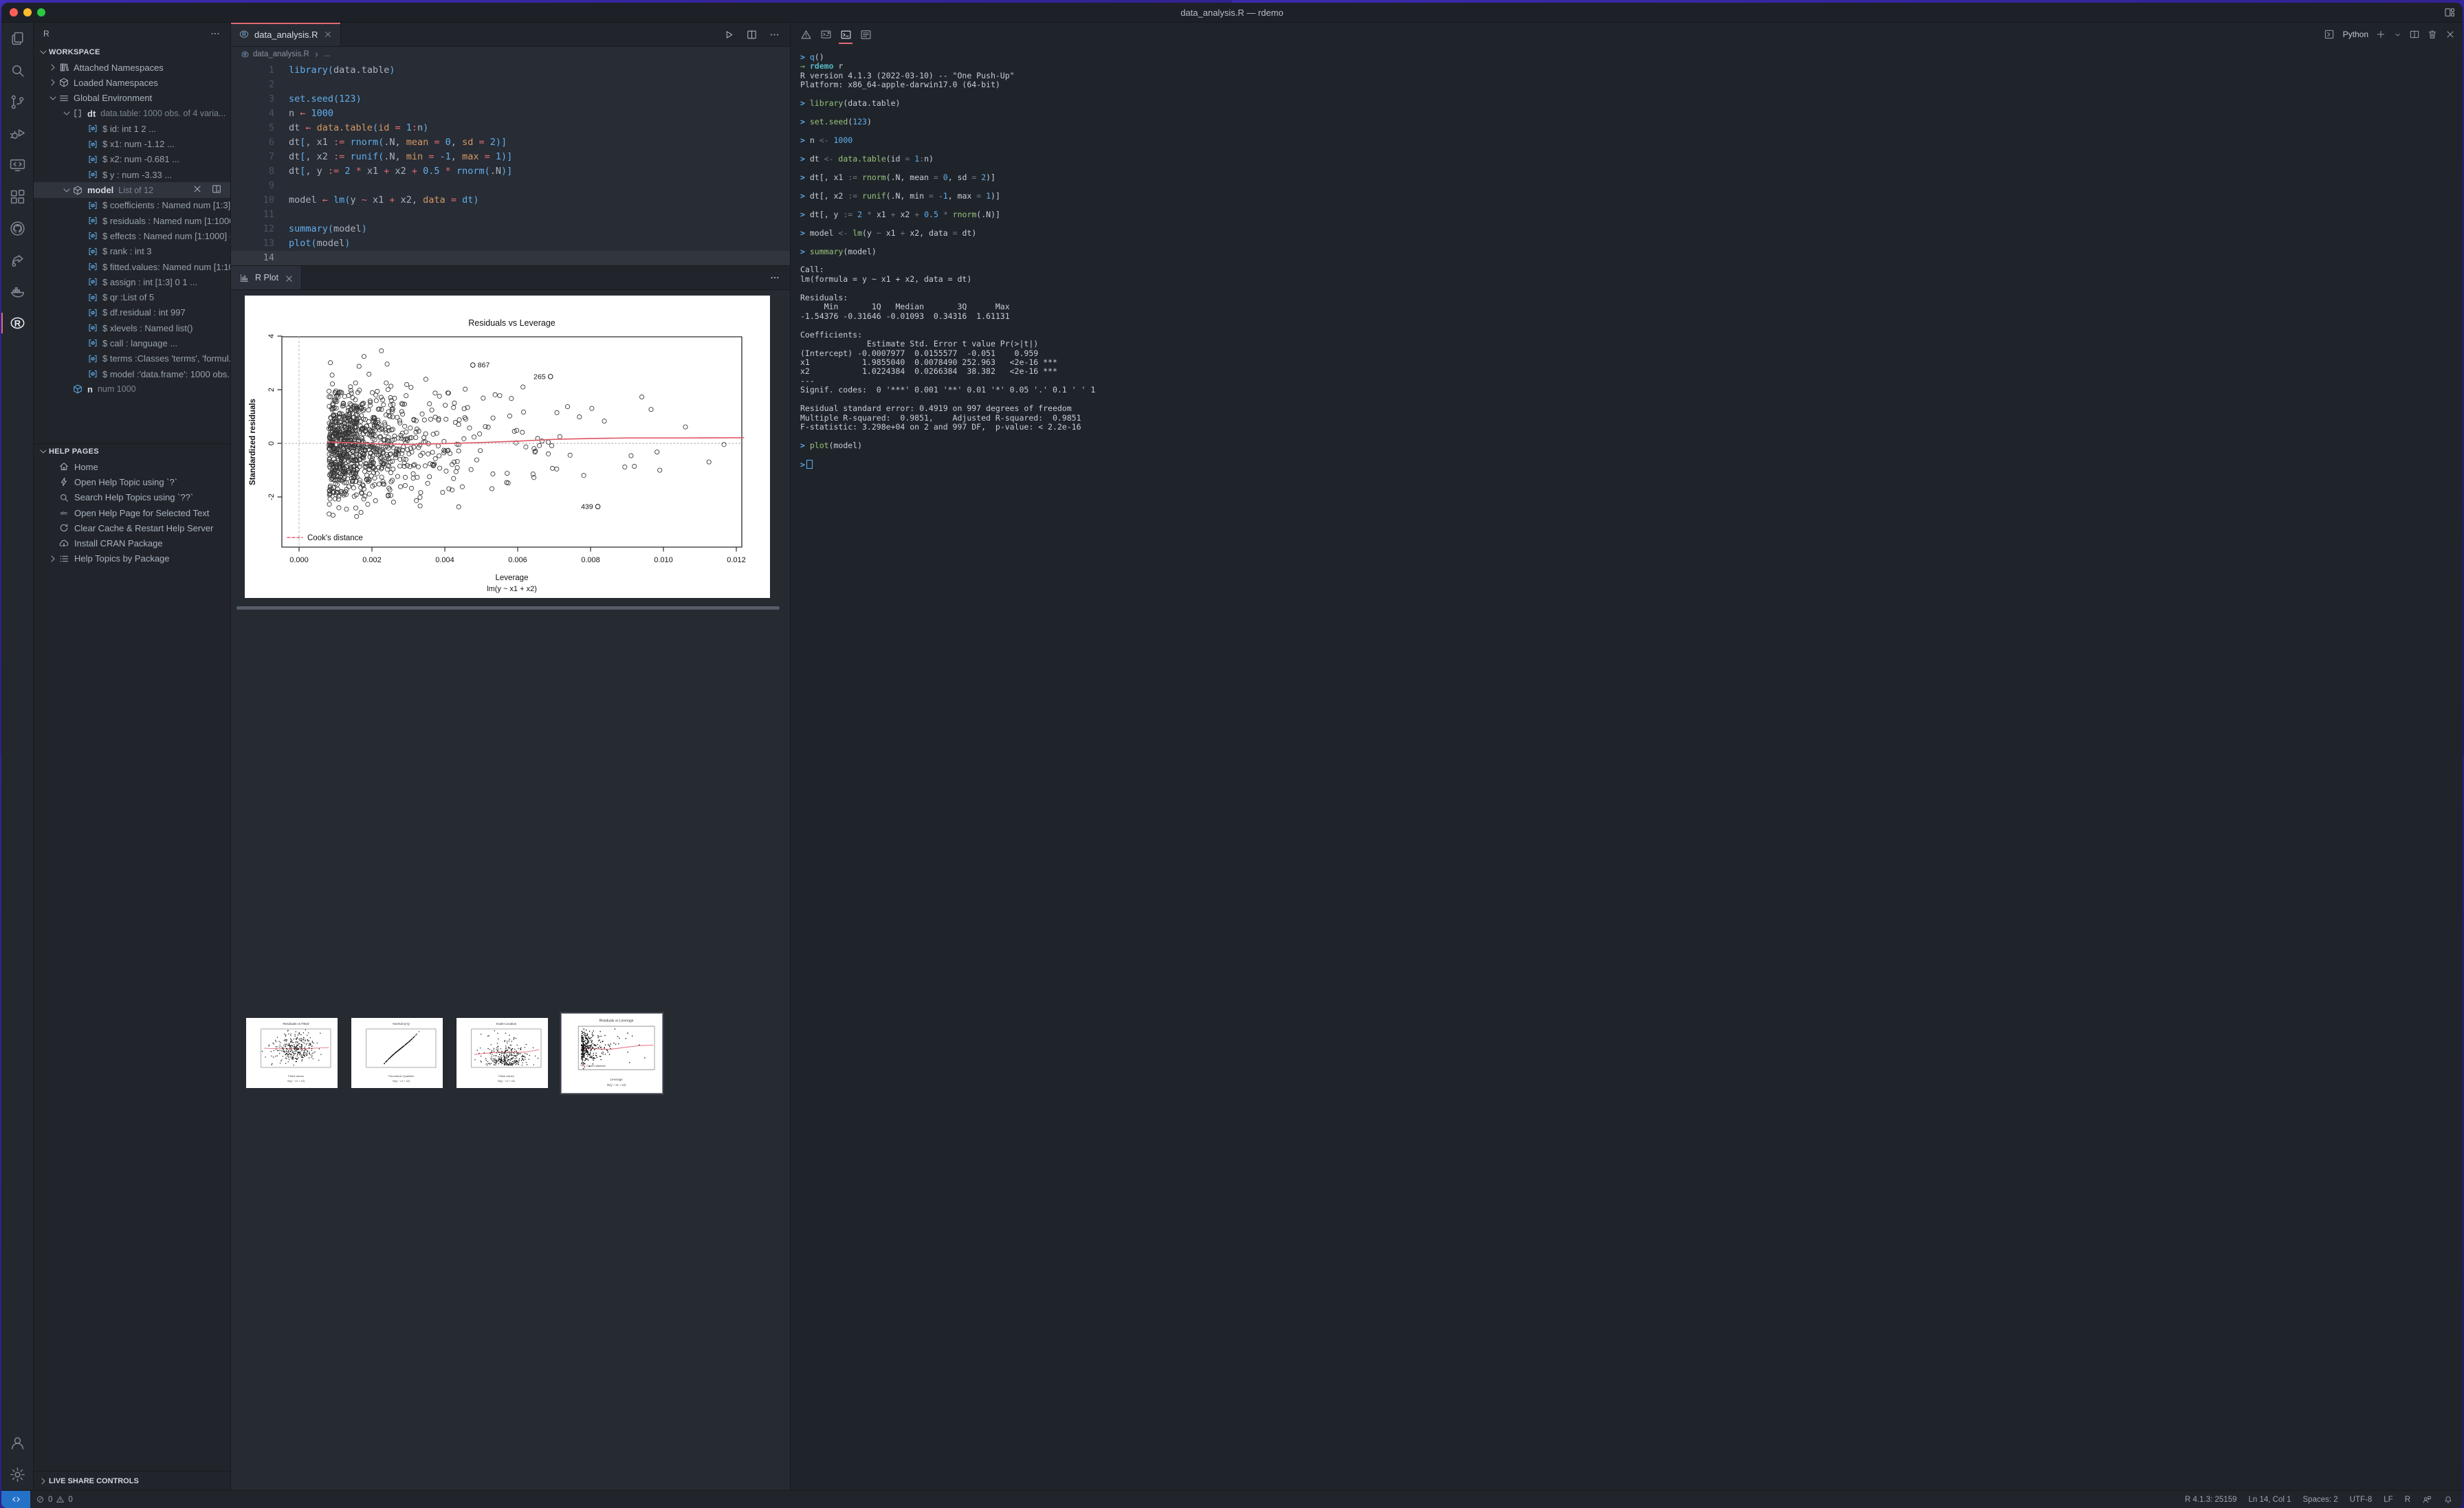  What do you see at coordinates (132, 296) in the screenshot?
I see `tree-item: $ qr :List of 5` at bounding box center [132, 296].